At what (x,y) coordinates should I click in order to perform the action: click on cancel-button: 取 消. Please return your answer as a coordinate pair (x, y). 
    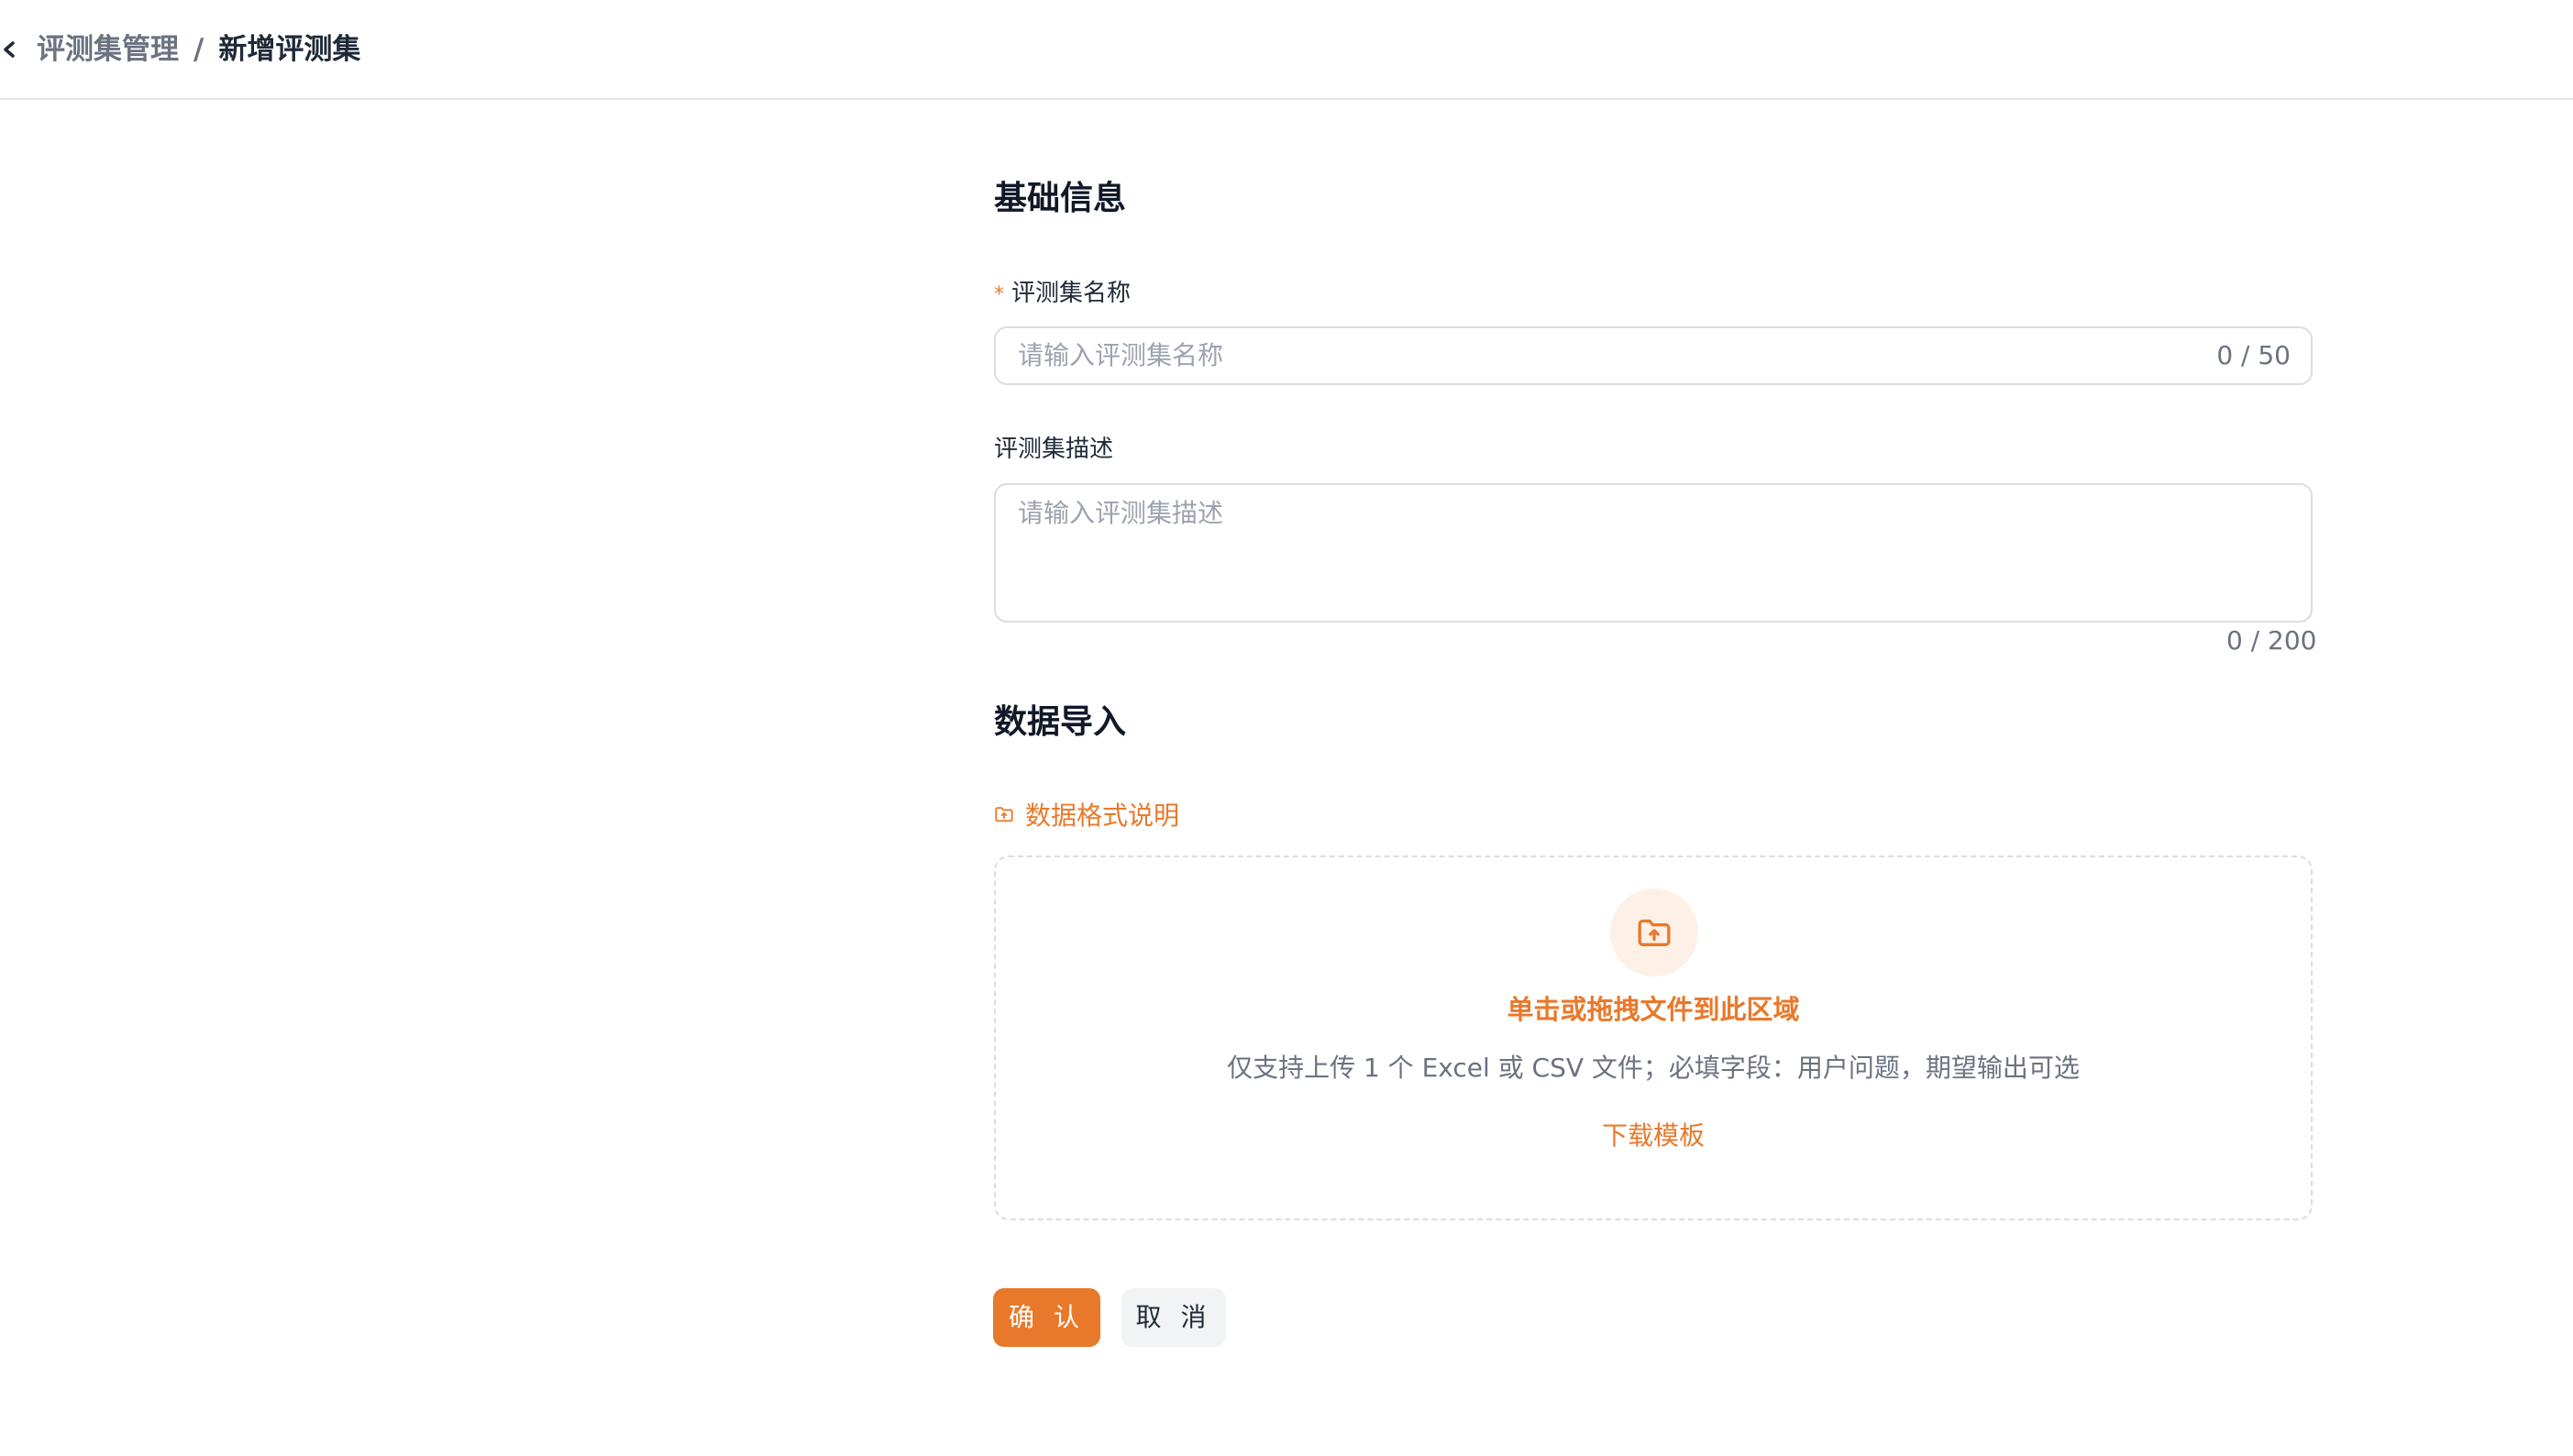
    Looking at the image, I should click on (1173, 1317).